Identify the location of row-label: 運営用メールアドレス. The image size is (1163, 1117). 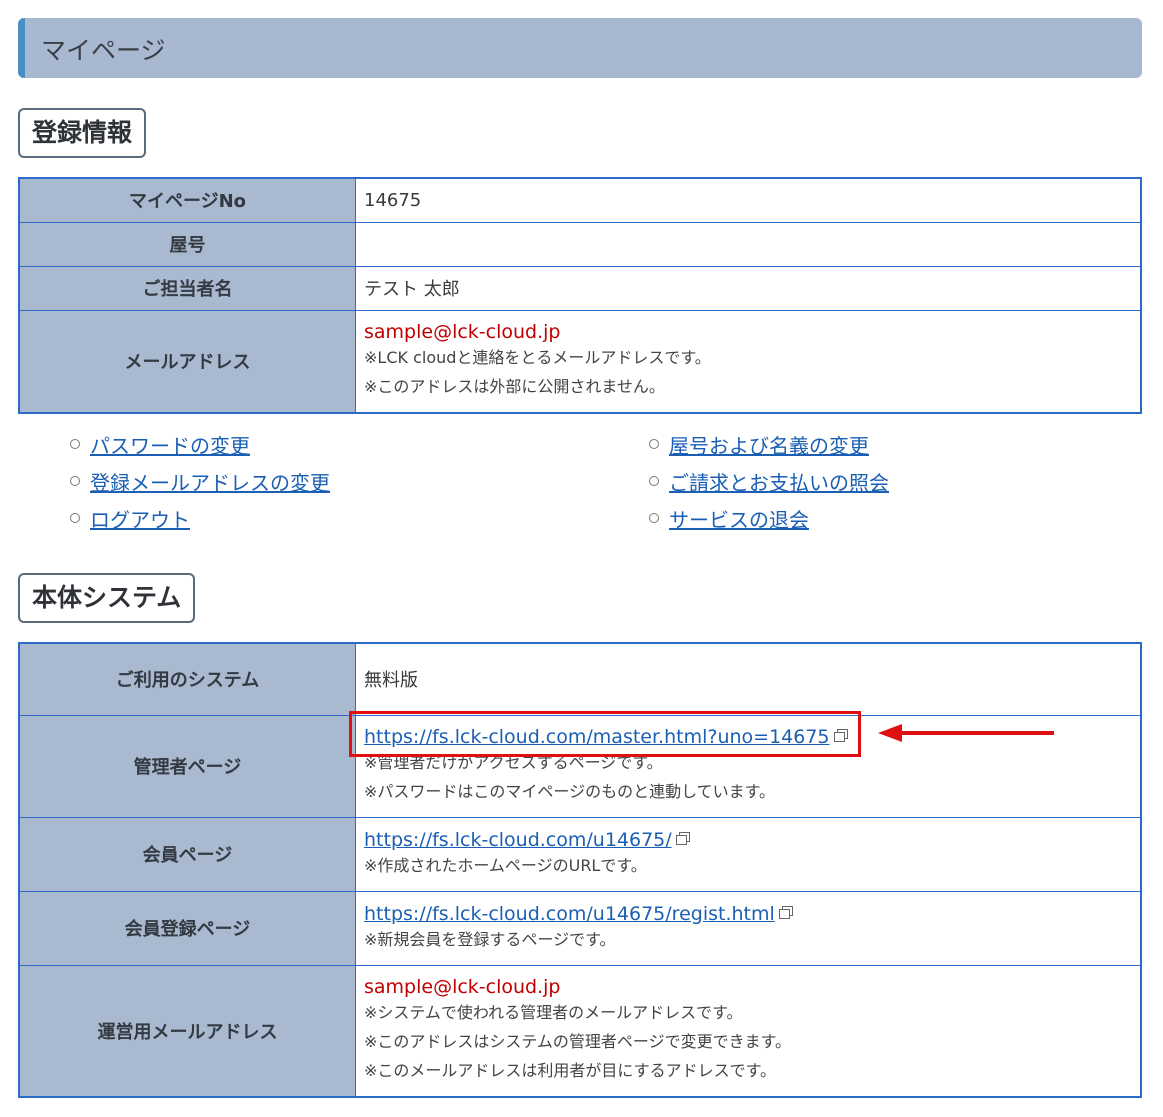
(187, 1031).